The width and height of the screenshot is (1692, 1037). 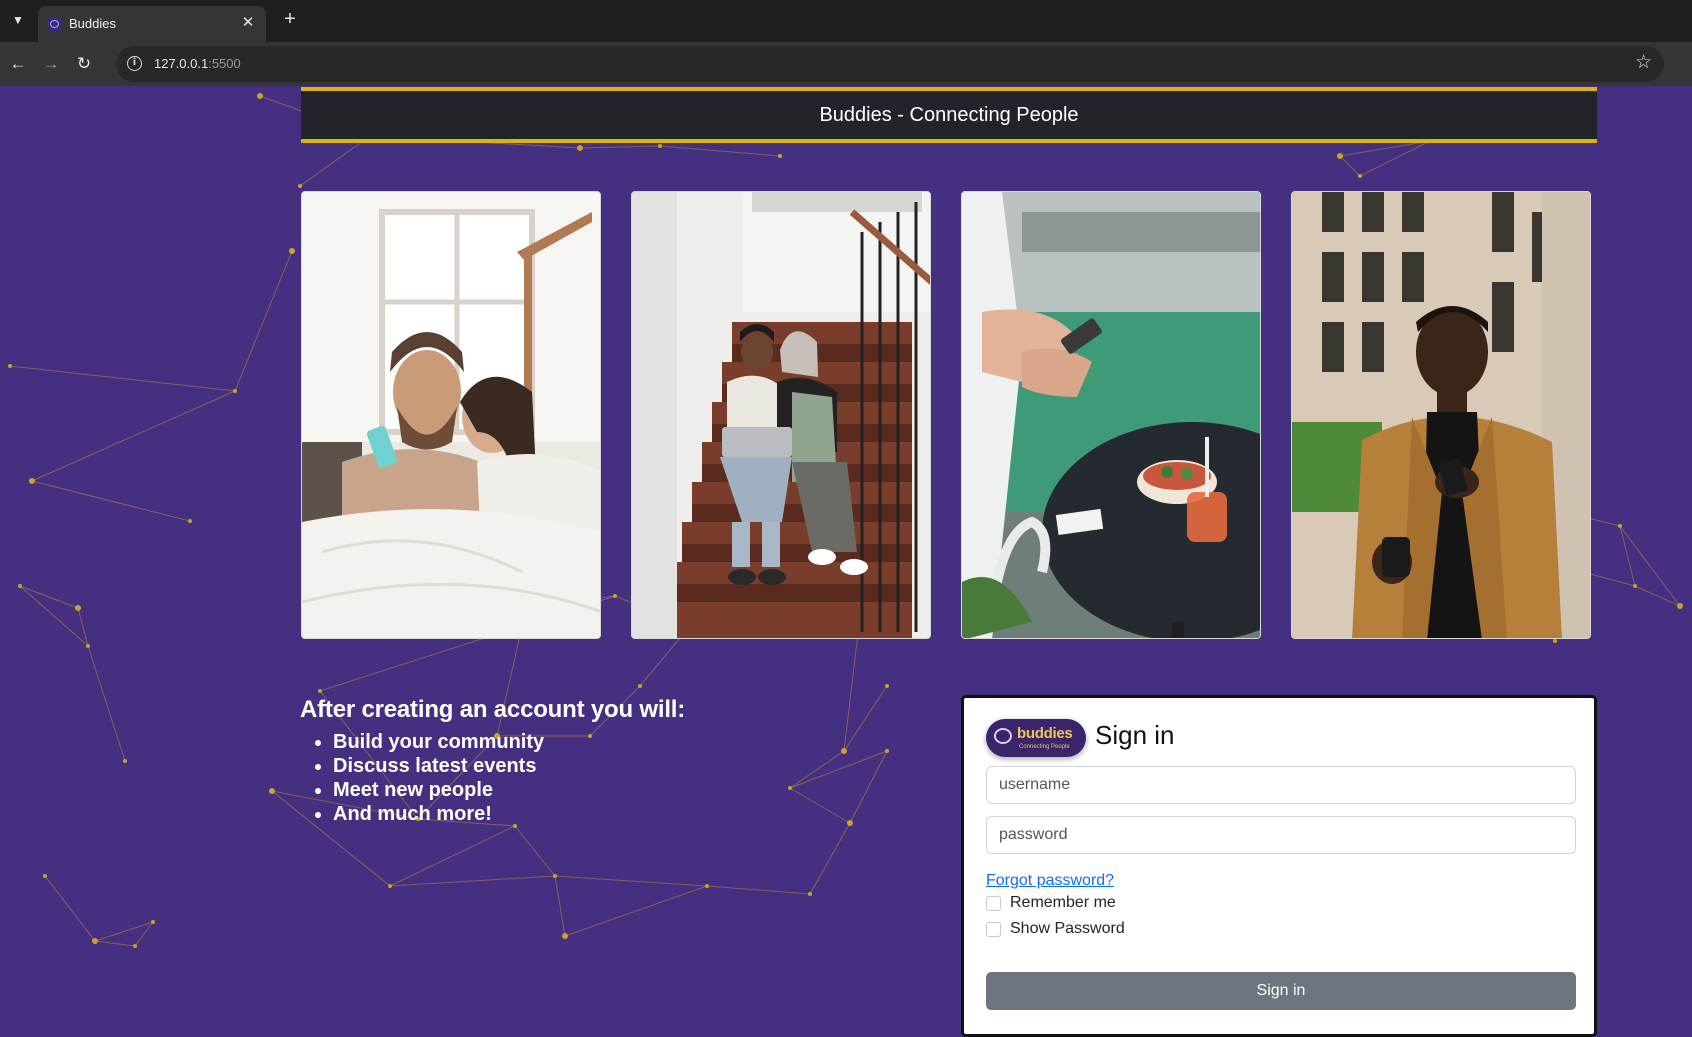 I want to click on browser-tab: Buddies ✕, so click(x=152, y=24).